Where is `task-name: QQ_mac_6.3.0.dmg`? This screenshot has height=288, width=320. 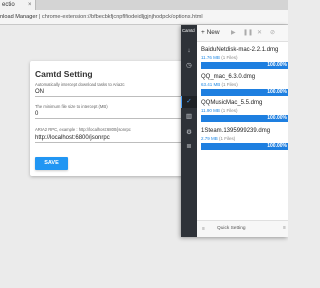 task-name: QQ_mac_6.3.0.dmg is located at coordinates (228, 77).